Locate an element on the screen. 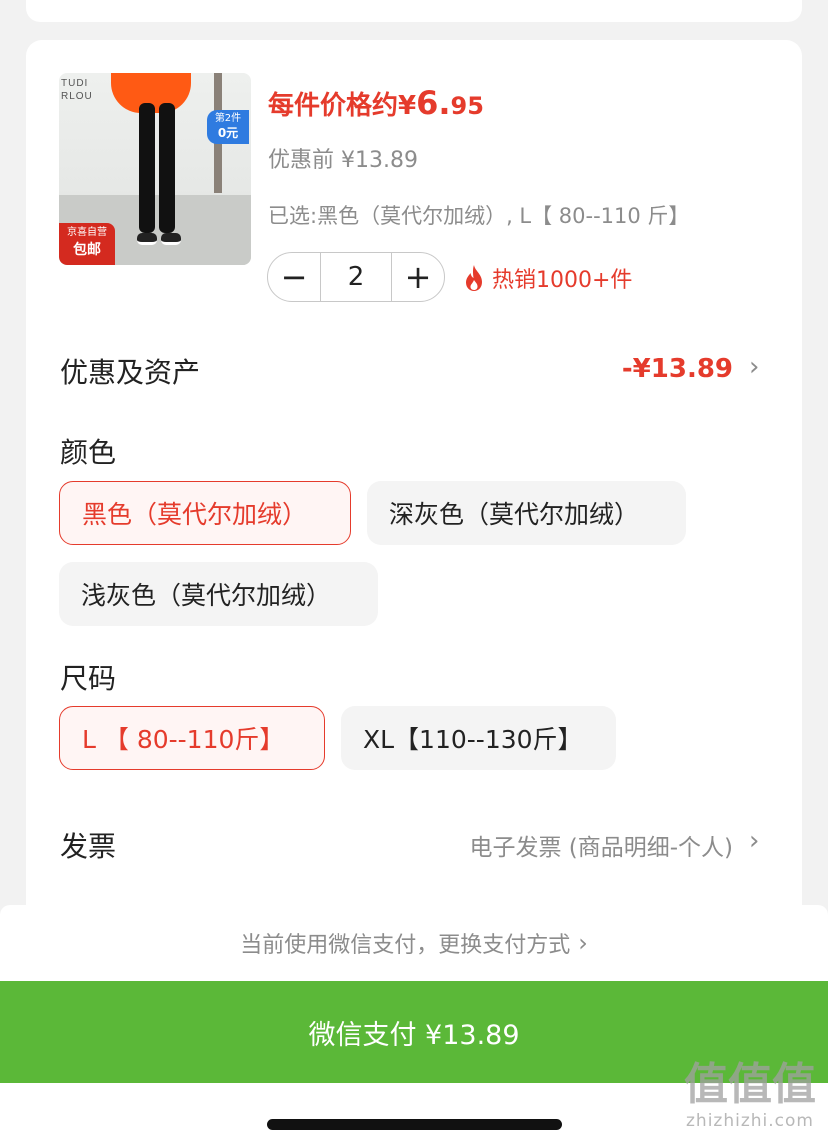  decrement-button: − is located at coordinates (294, 277).